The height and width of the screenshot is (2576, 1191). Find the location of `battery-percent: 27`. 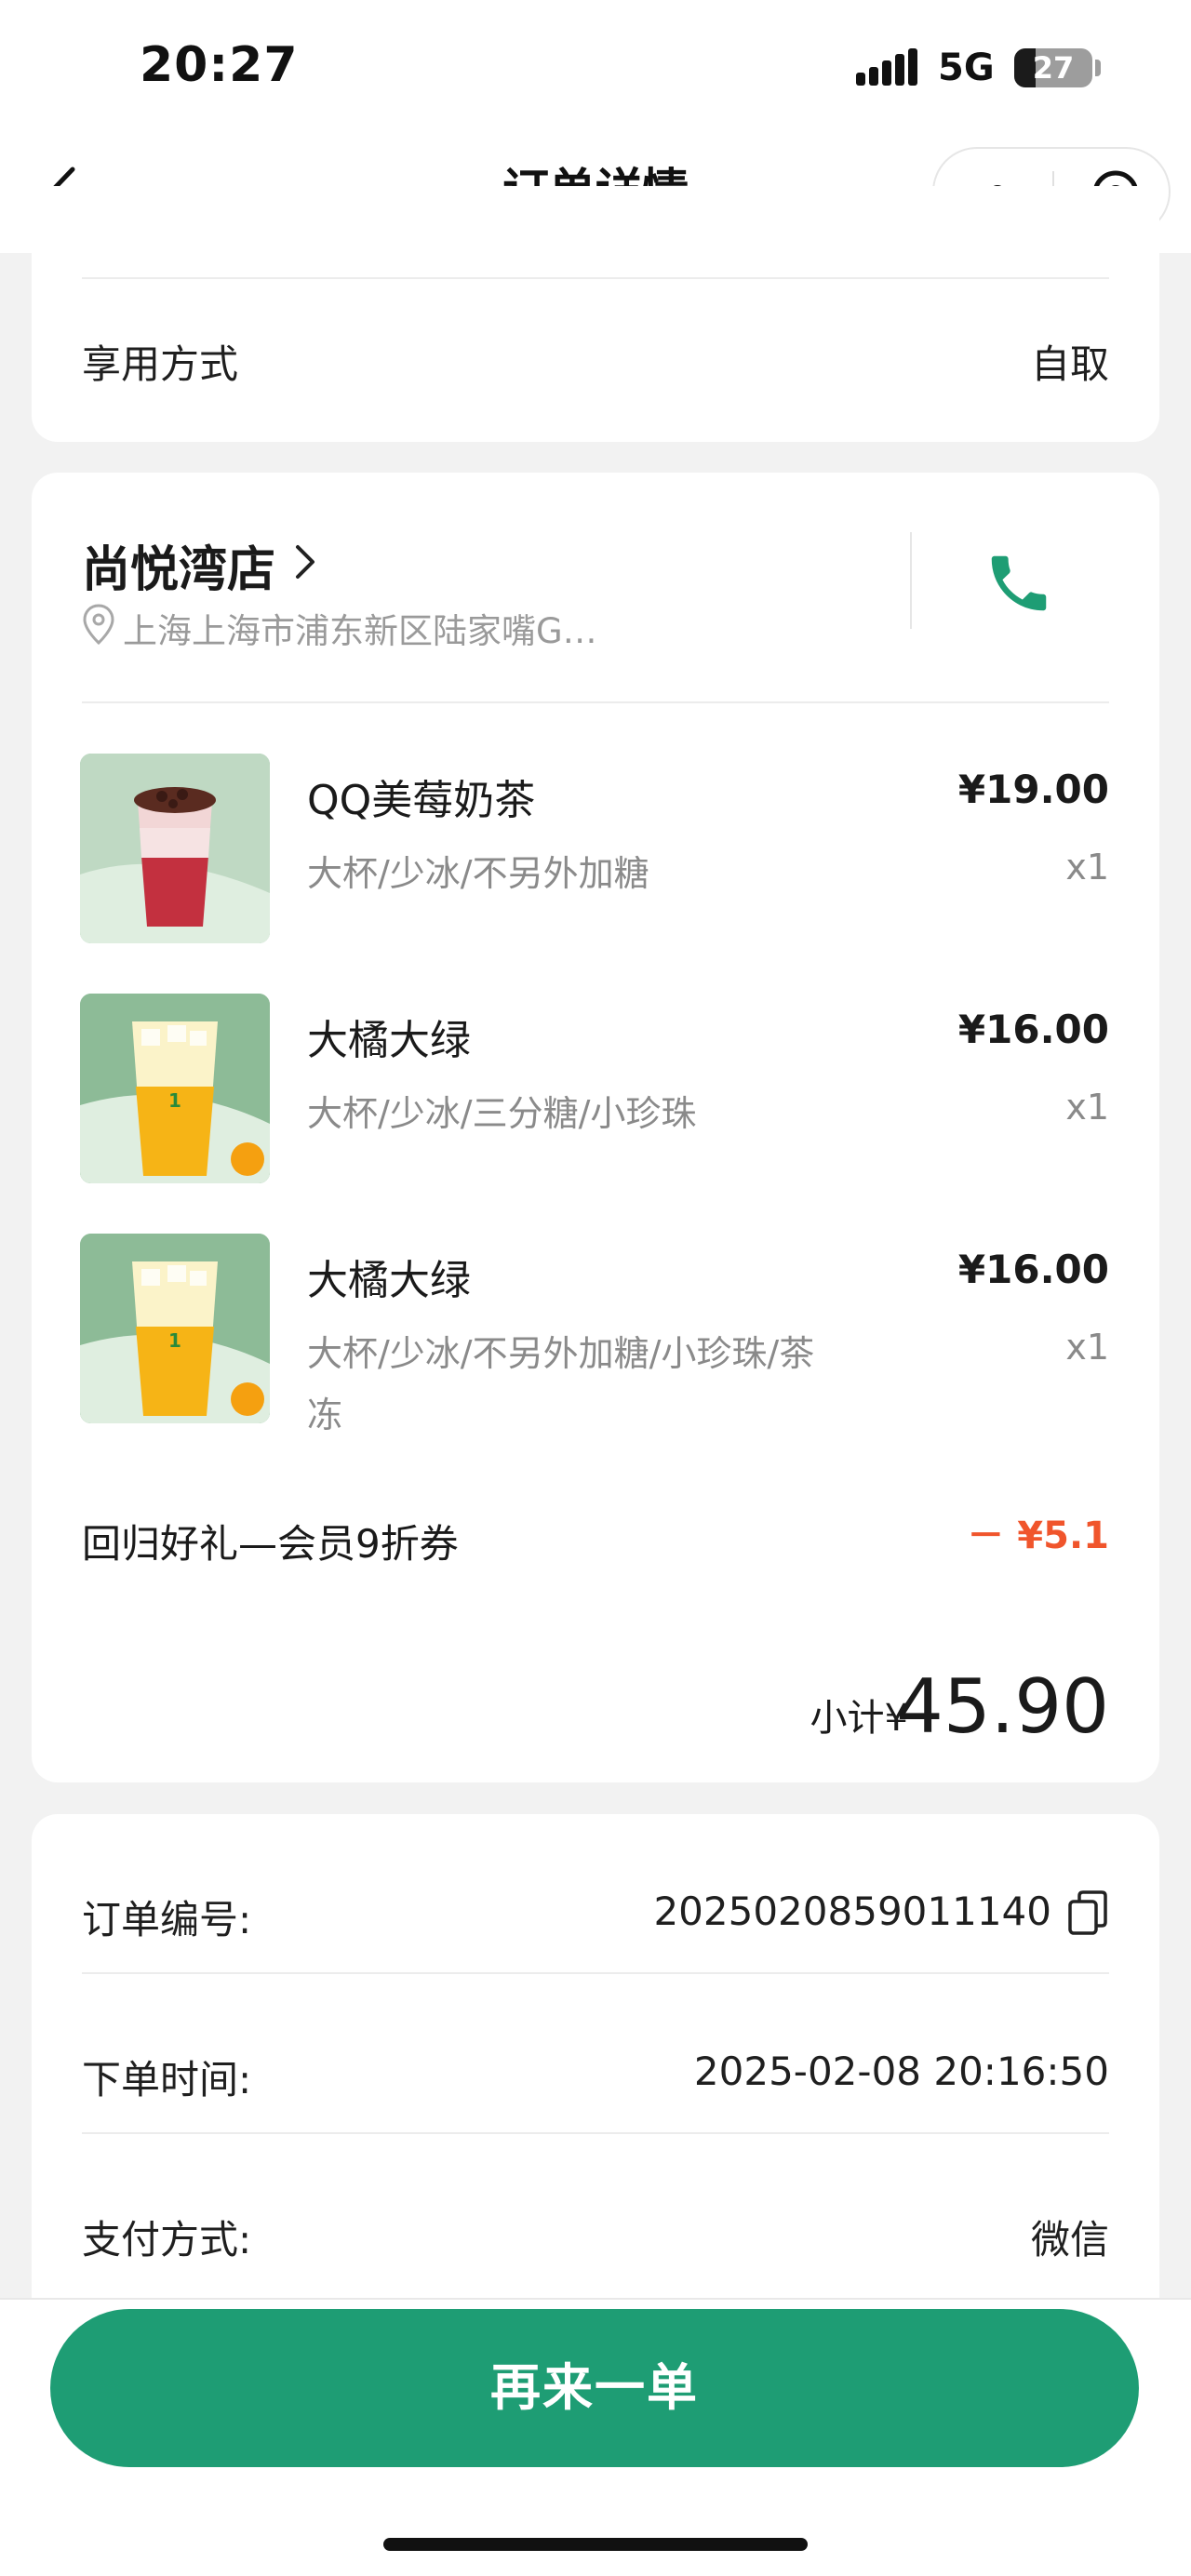

battery-percent: 27 is located at coordinates (1053, 68).